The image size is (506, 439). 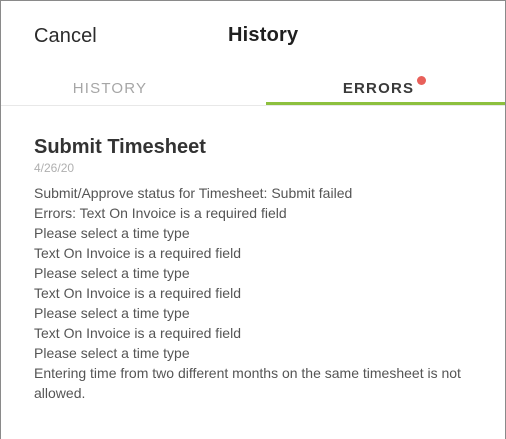 I want to click on tab-errors: ERRORS, so click(x=385, y=88).